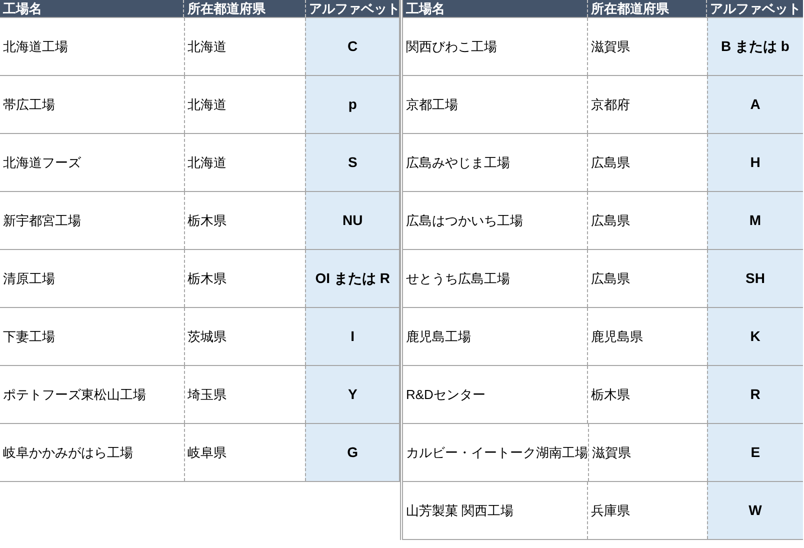 Image resolution: width=804 pixels, height=548 pixels. What do you see at coordinates (754, 104) in the screenshot?
I see `table-cell: A` at bounding box center [754, 104].